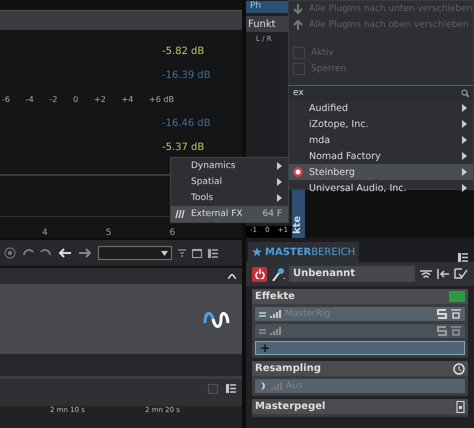 The image size is (474, 428). What do you see at coordinates (278, 274) in the screenshot?
I see `microphone-icon` at bounding box center [278, 274].